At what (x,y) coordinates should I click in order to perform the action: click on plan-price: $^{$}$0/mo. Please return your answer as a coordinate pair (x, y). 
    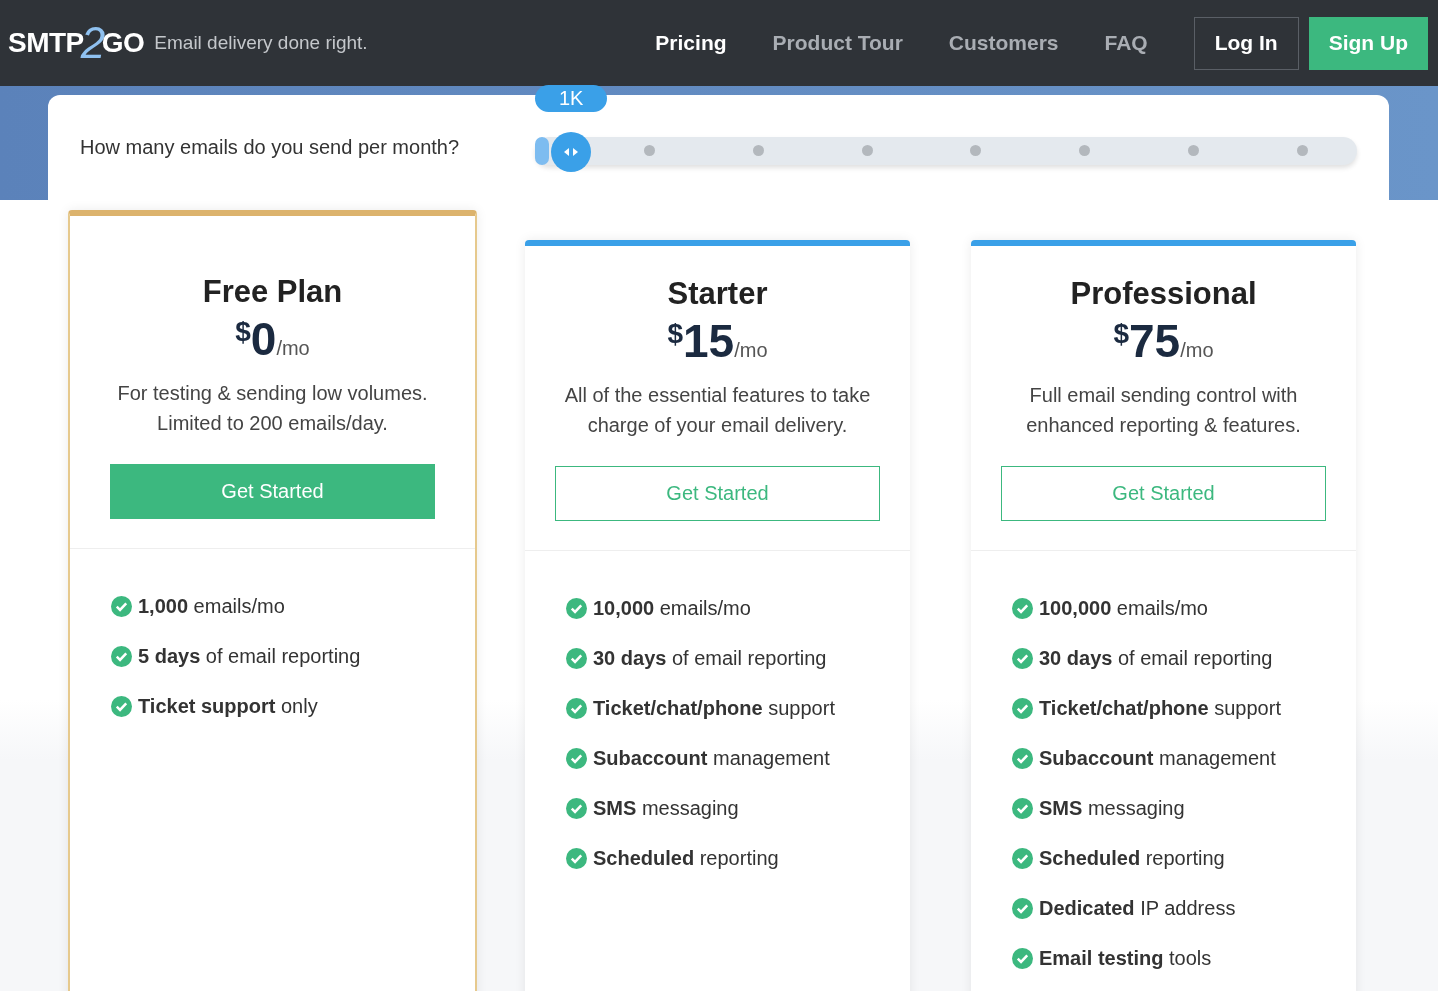
    Looking at the image, I should click on (272, 339).